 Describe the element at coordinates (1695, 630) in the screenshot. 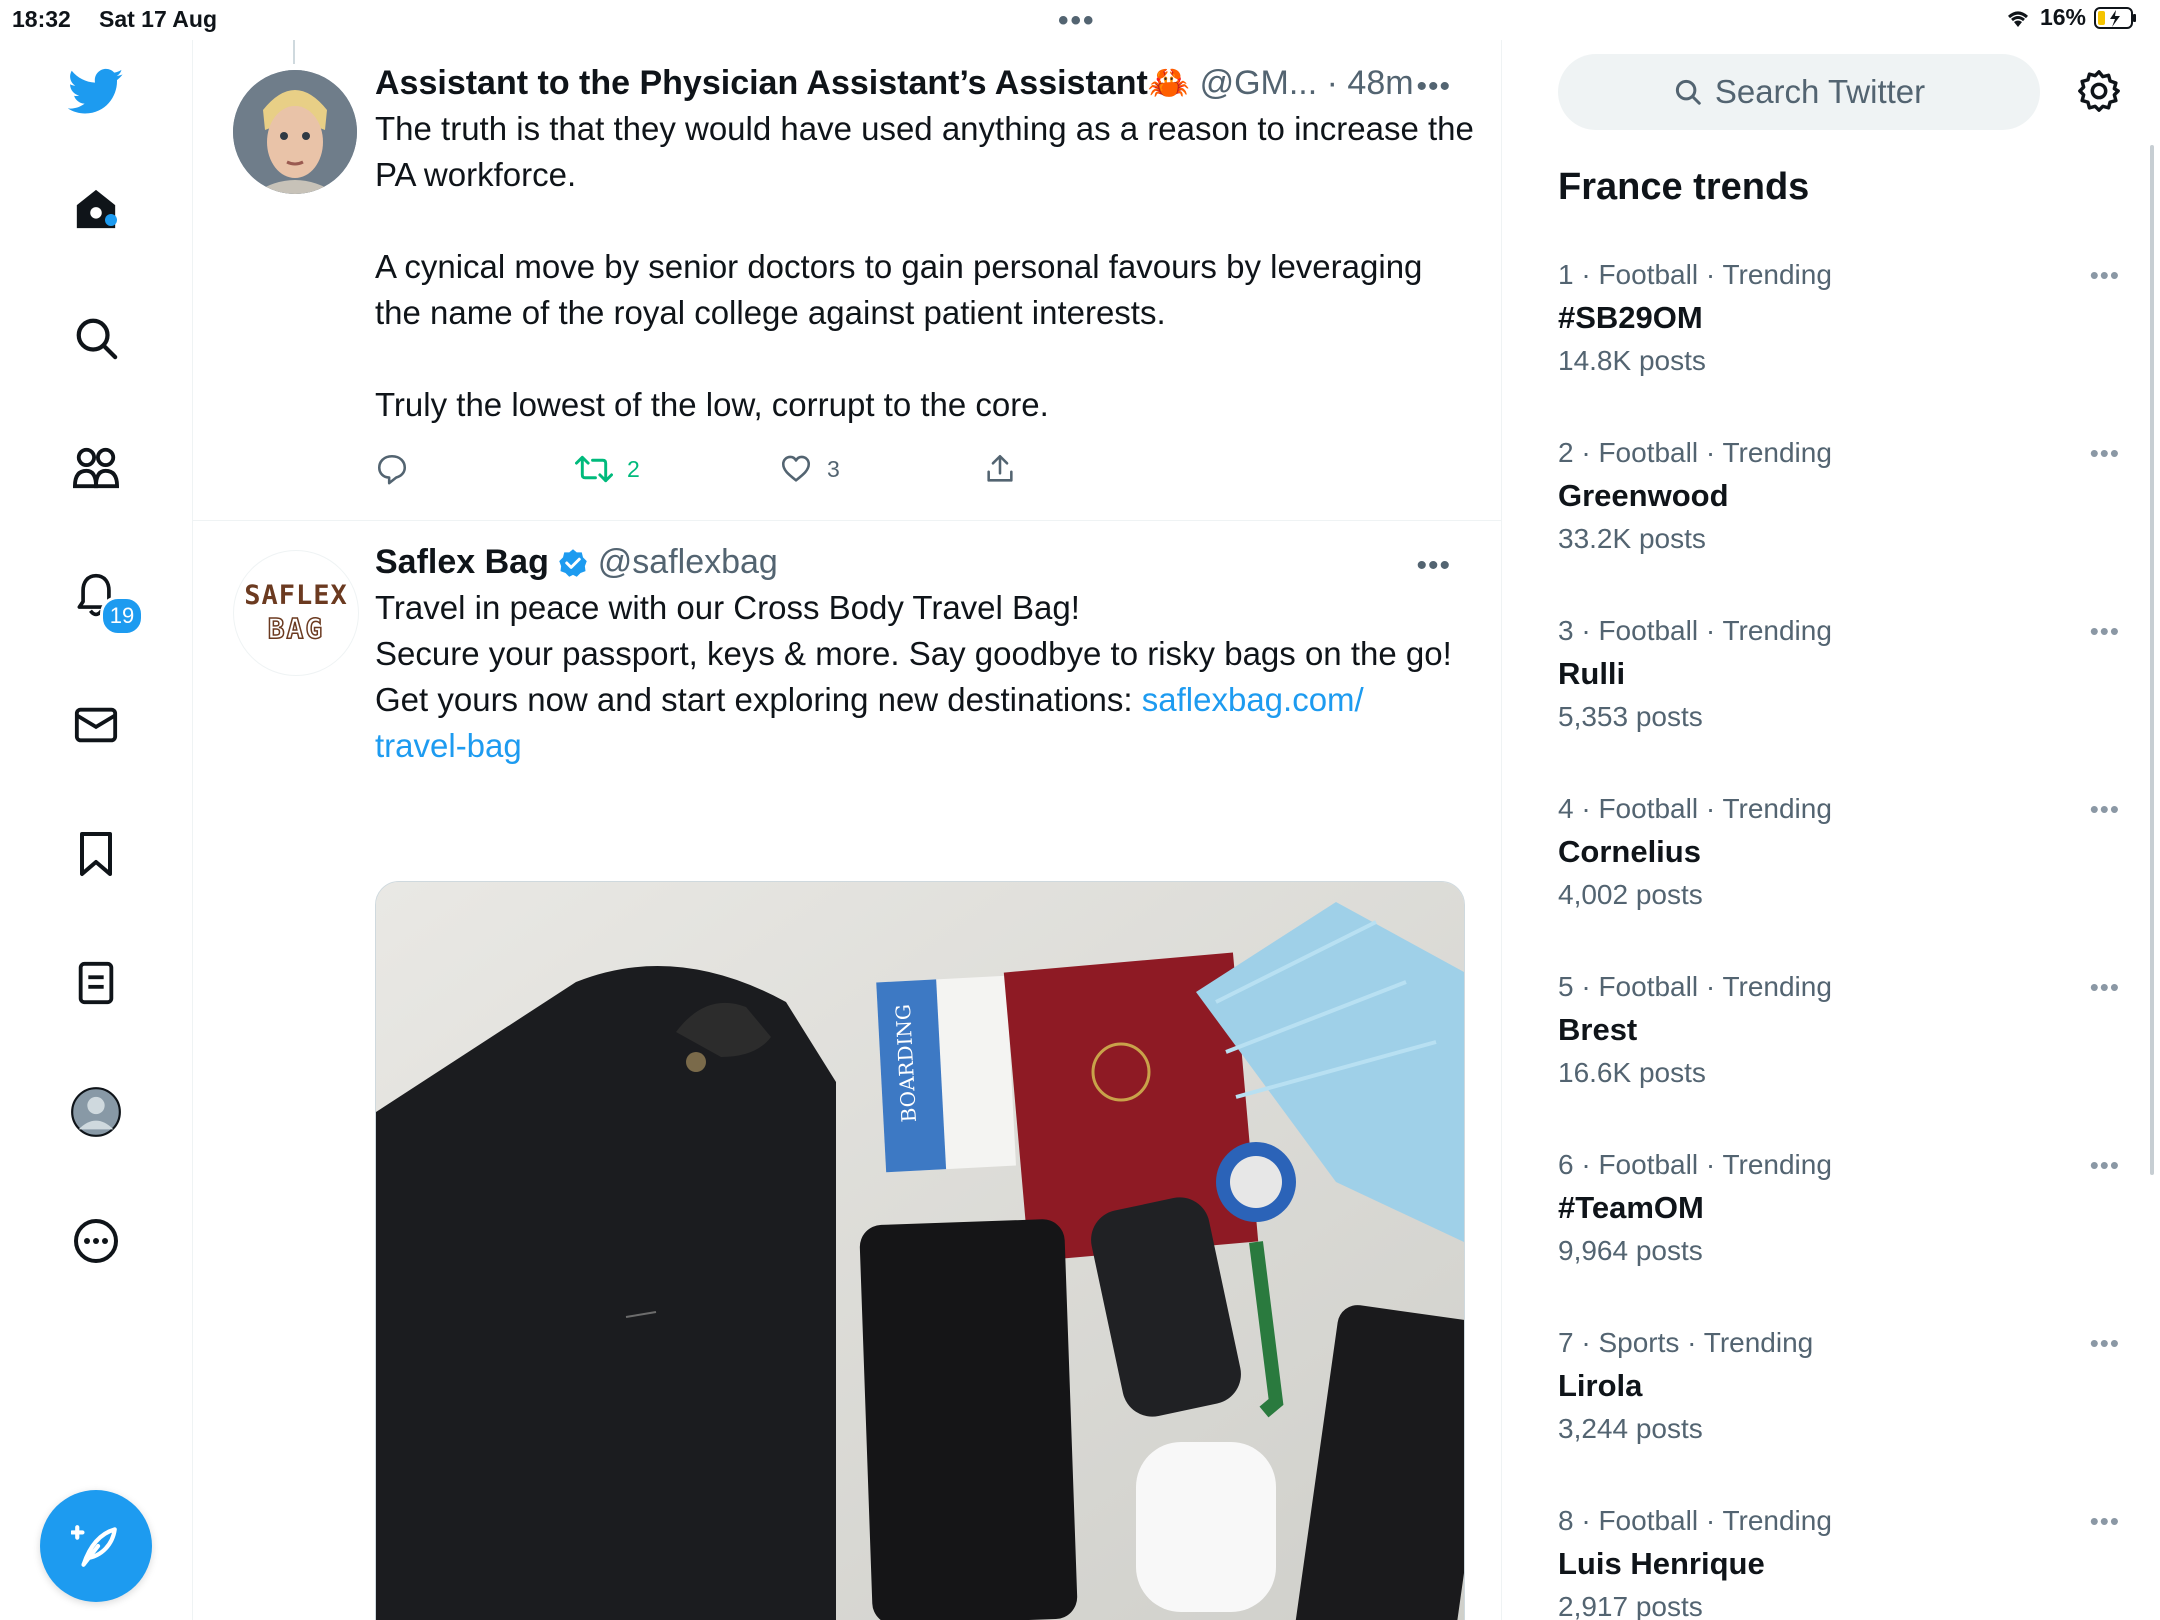

I see `trend-meta: 3 · Football · Trending` at that location.